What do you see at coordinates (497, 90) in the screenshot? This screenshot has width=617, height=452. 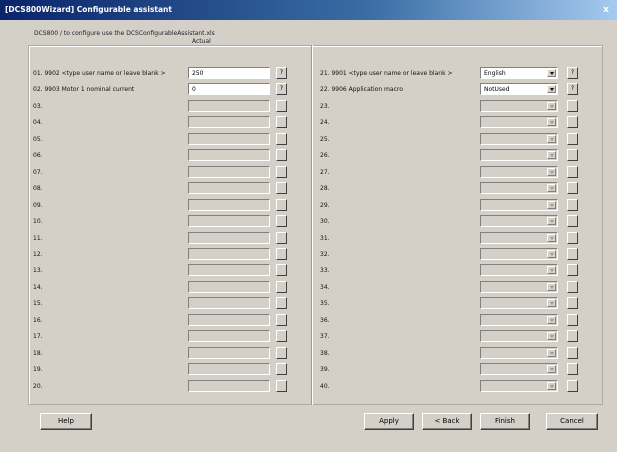 I see `parameter-value: NotUsed` at bounding box center [497, 90].